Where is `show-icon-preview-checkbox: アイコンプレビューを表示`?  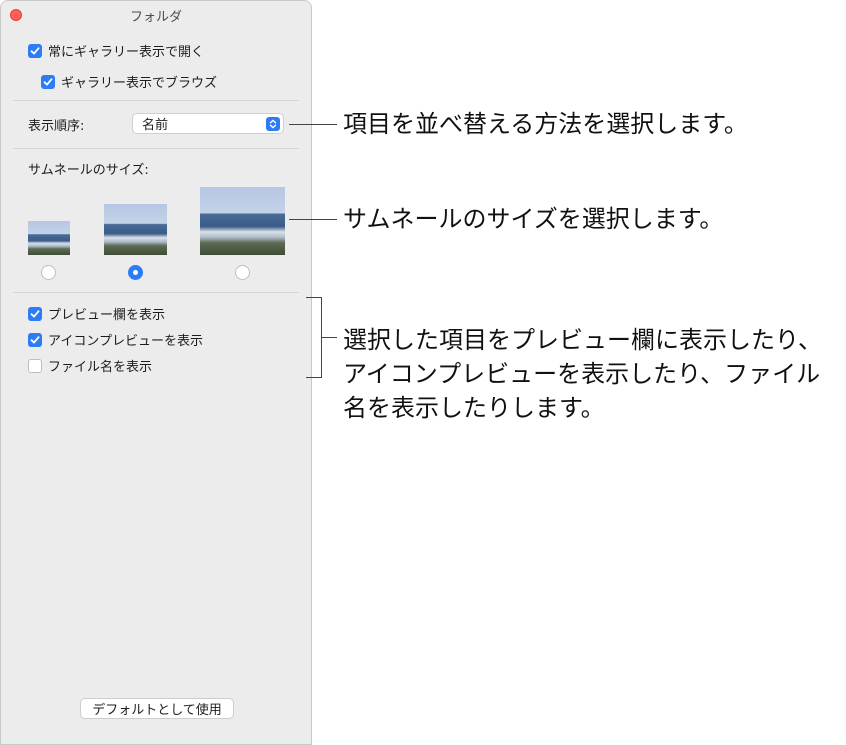 show-icon-preview-checkbox: アイコンプレビューを表示 is located at coordinates (115, 339).